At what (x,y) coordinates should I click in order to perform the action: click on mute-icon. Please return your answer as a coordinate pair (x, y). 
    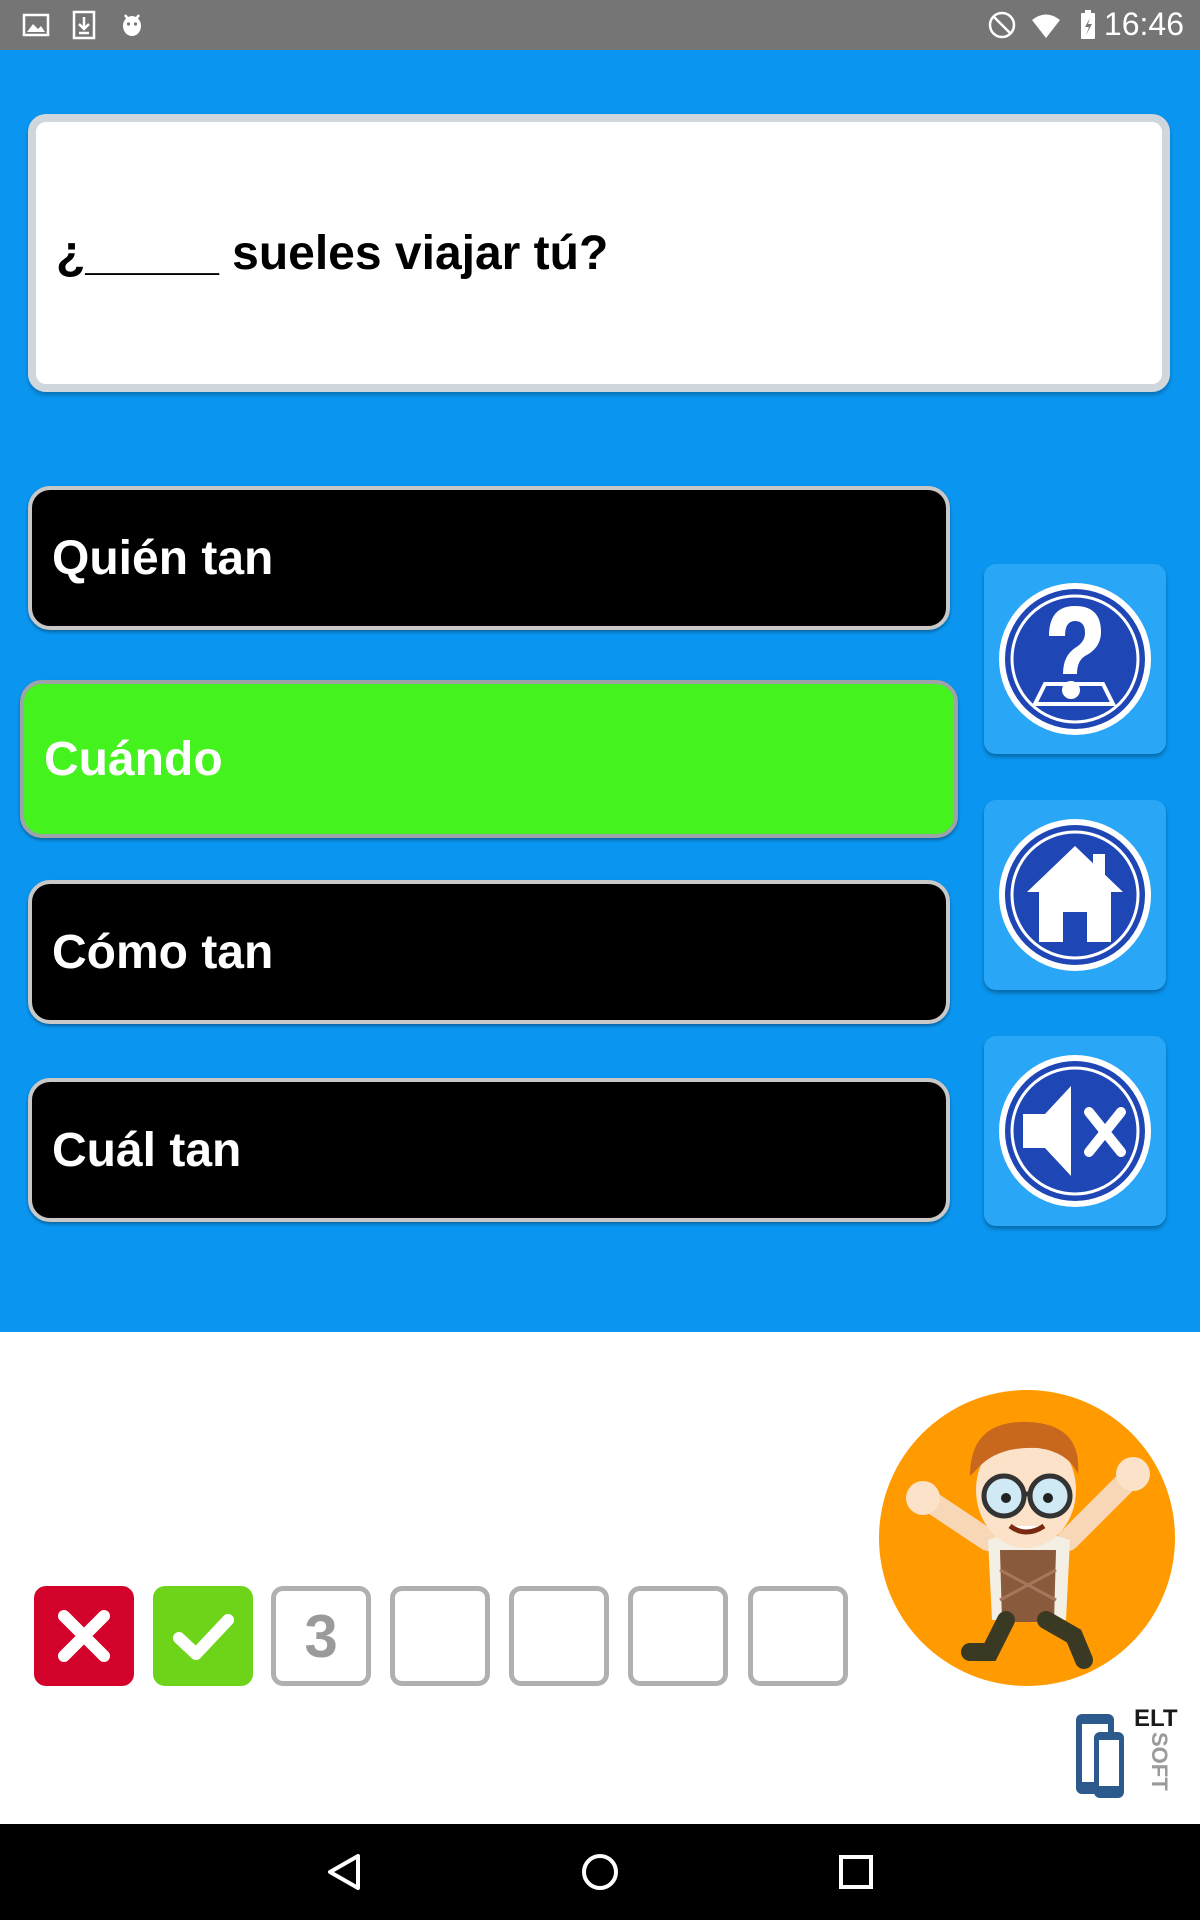
    Looking at the image, I should click on (1075, 1131).